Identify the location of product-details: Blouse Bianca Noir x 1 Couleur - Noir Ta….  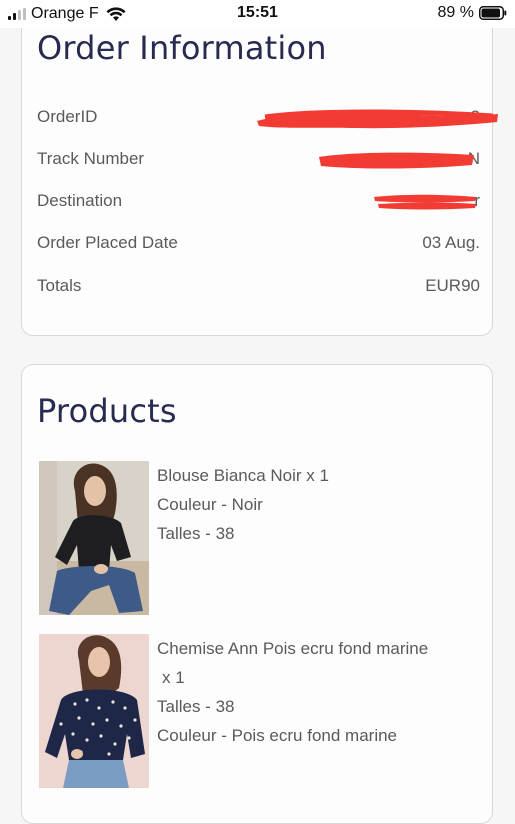
(322, 504).